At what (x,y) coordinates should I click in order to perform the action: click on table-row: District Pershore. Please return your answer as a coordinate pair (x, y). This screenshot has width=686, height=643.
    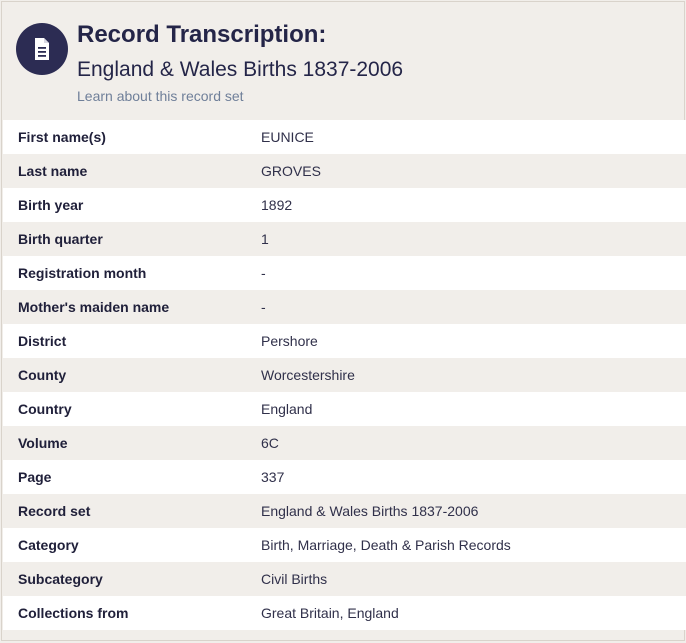
    Looking at the image, I should click on (344, 341).